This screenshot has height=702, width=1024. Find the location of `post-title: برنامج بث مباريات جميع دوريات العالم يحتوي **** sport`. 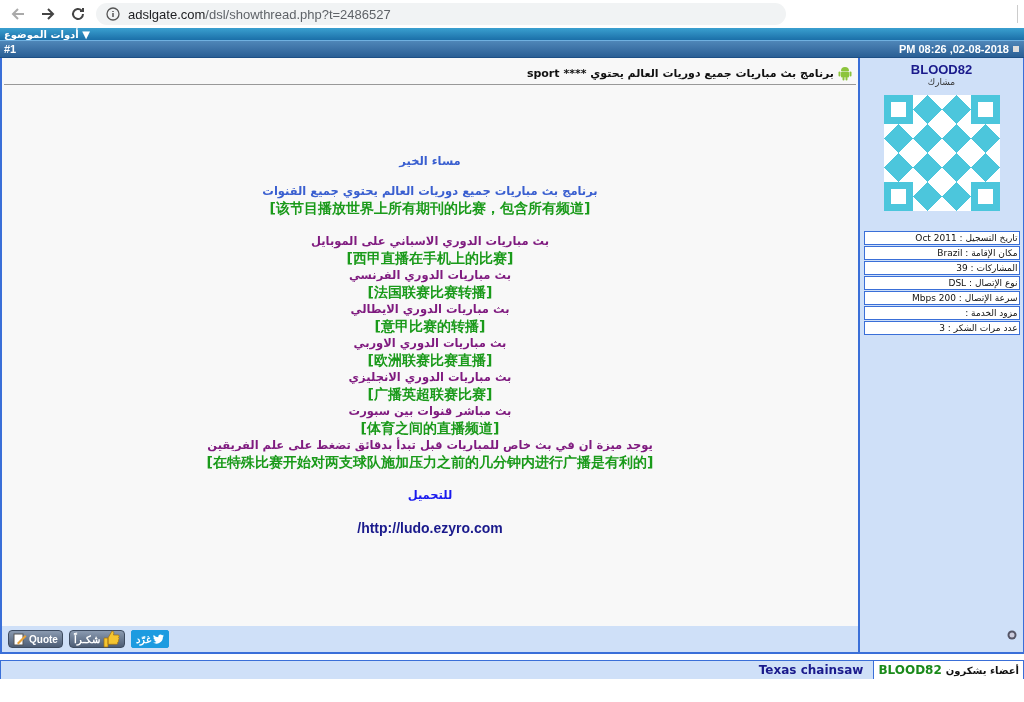

post-title: برنامج بث مباريات جميع دوريات العالم يحتوي **** sport is located at coordinates (680, 73).